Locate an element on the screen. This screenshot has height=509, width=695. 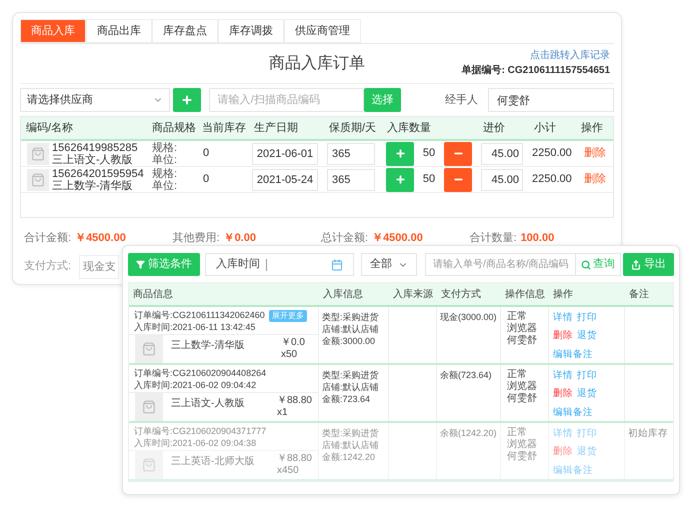
summary-label: 合计数量: is located at coordinates (493, 238).